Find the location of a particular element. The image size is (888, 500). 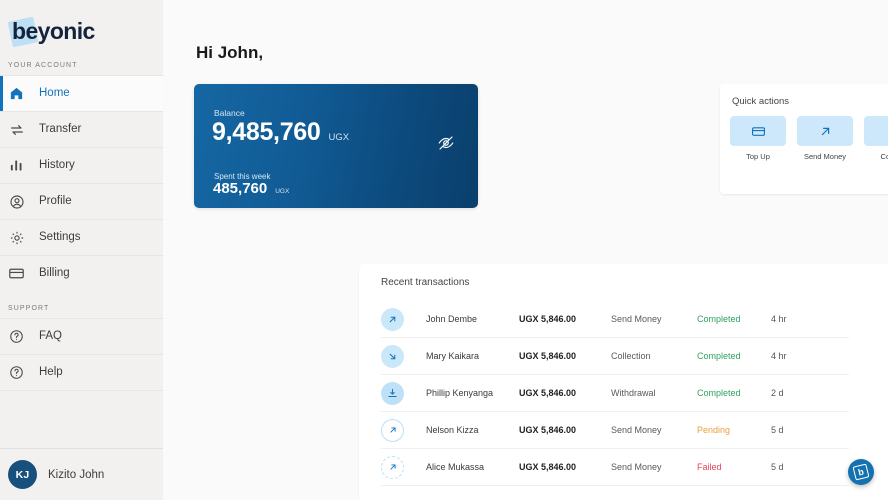

quick-actions-row: Top Up Send Money Collect is located at coordinates (809, 138).